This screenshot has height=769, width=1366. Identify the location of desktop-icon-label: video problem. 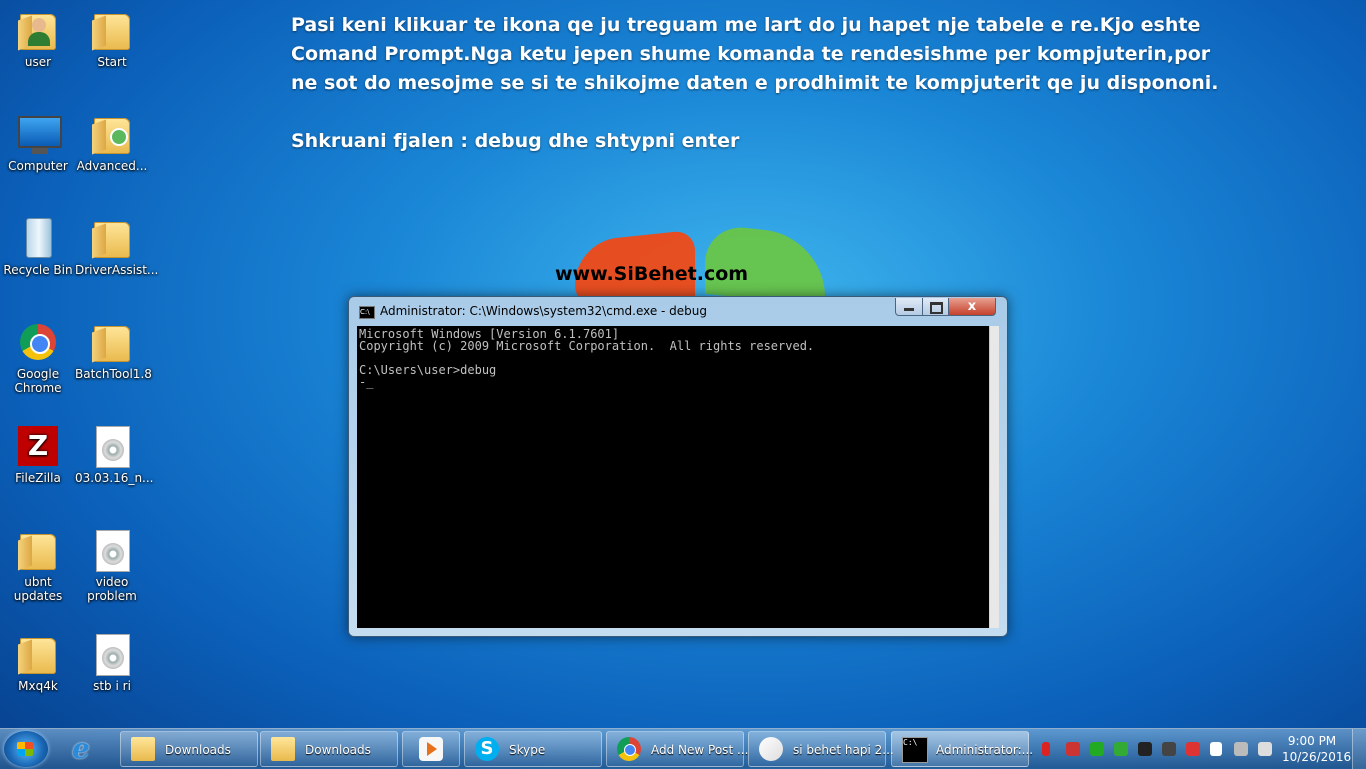
(112, 589).